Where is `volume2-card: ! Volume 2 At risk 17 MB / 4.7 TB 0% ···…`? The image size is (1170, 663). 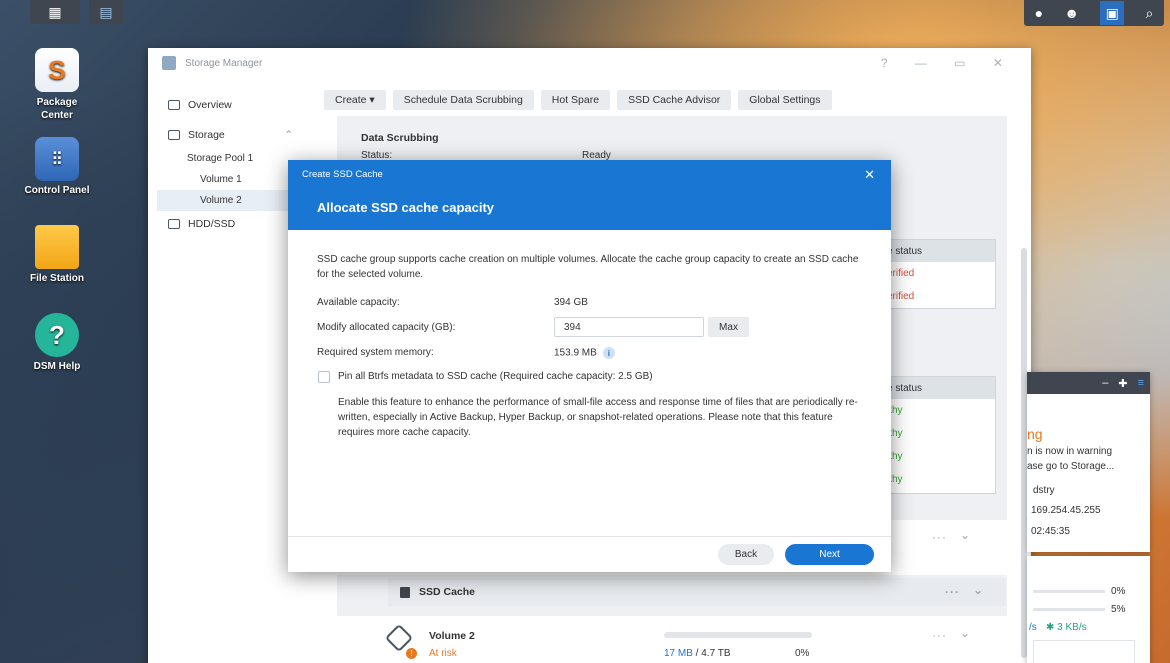 volume2-card: ! Volume 2 At risk 17 MB / 4.7 TB 0% ···… is located at coordinates (672, 639).